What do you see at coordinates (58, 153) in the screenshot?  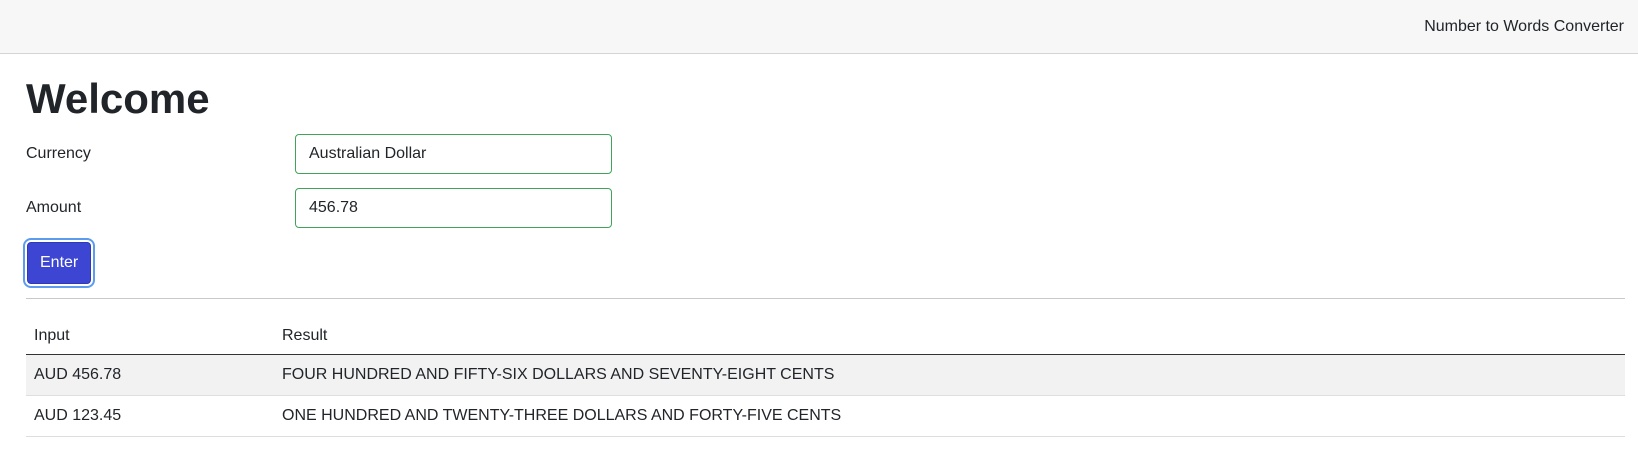 I see `currency-label: Currency` at bounding box center [58, 153].